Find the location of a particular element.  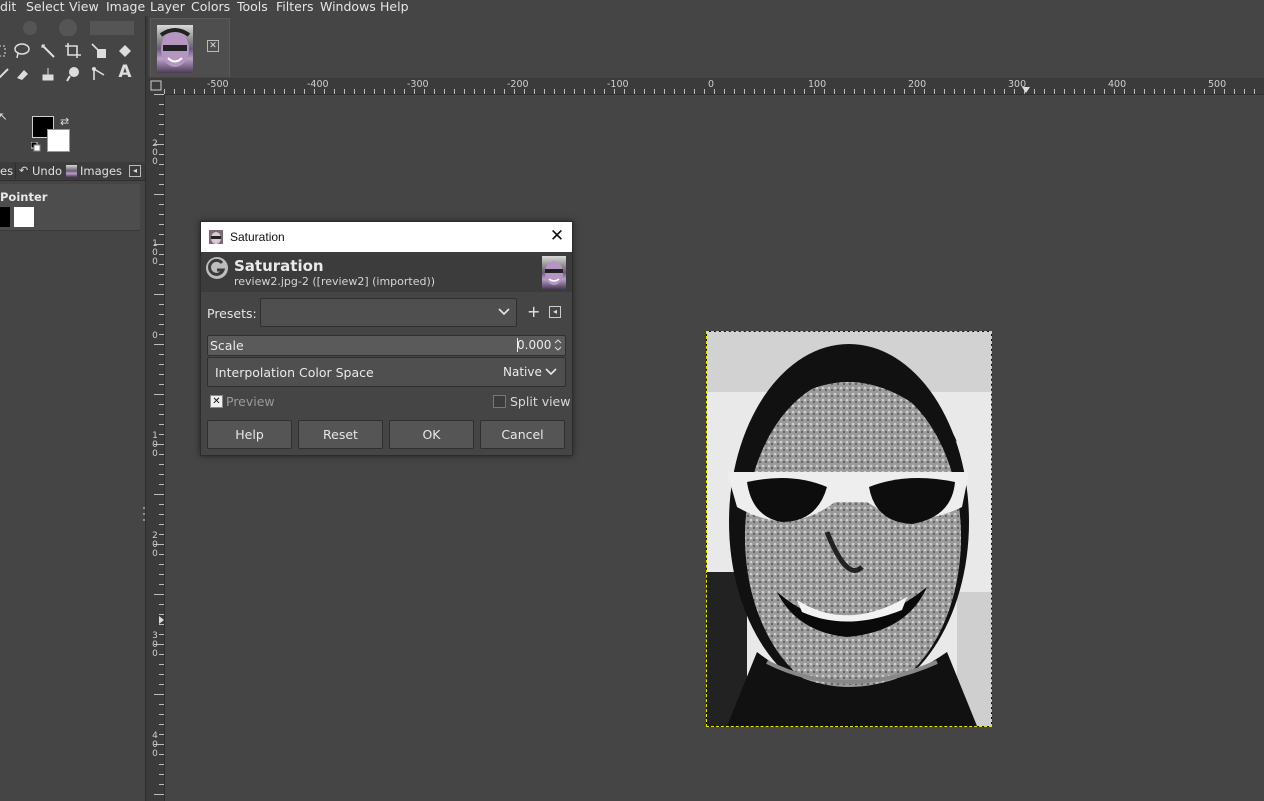

smudge-icon is located at coordinates (73, 74).